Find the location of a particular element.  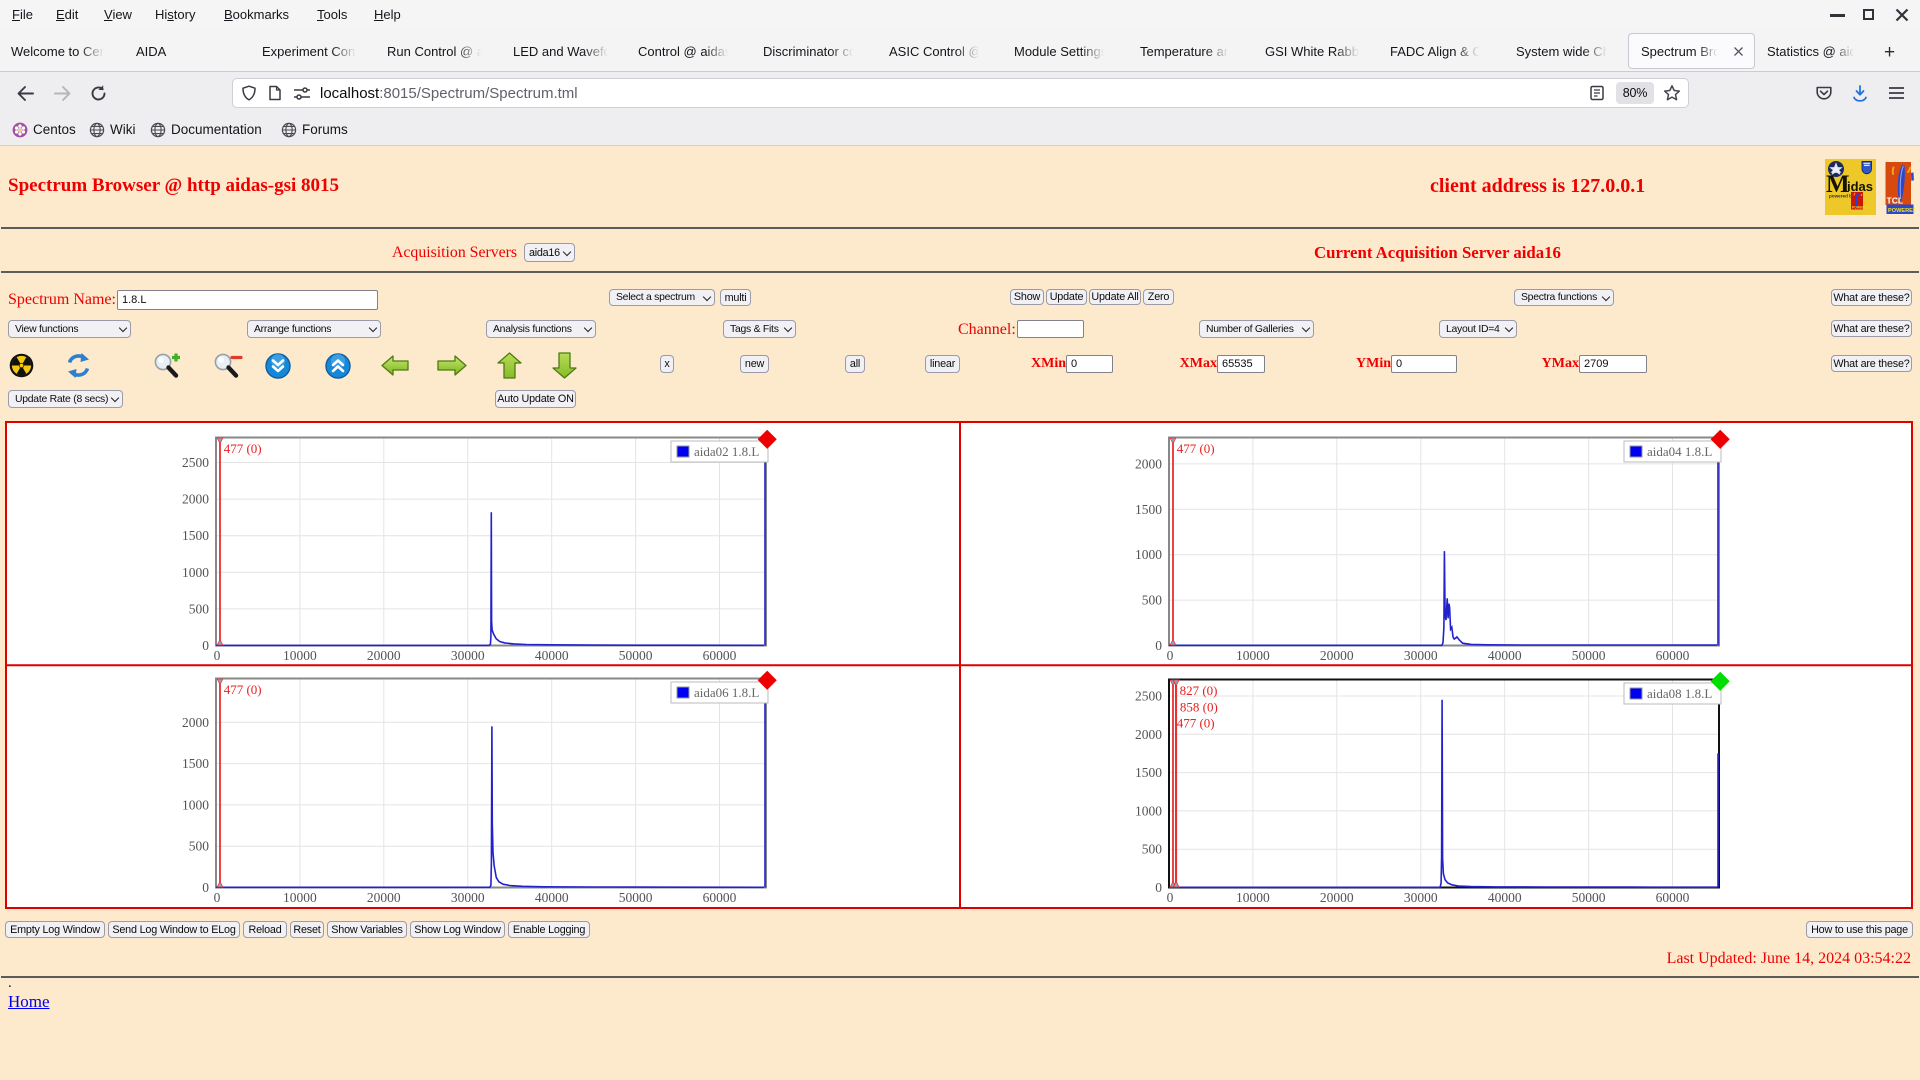

svg-text: aida02 1.8.L is located at coordinates (726, 451).